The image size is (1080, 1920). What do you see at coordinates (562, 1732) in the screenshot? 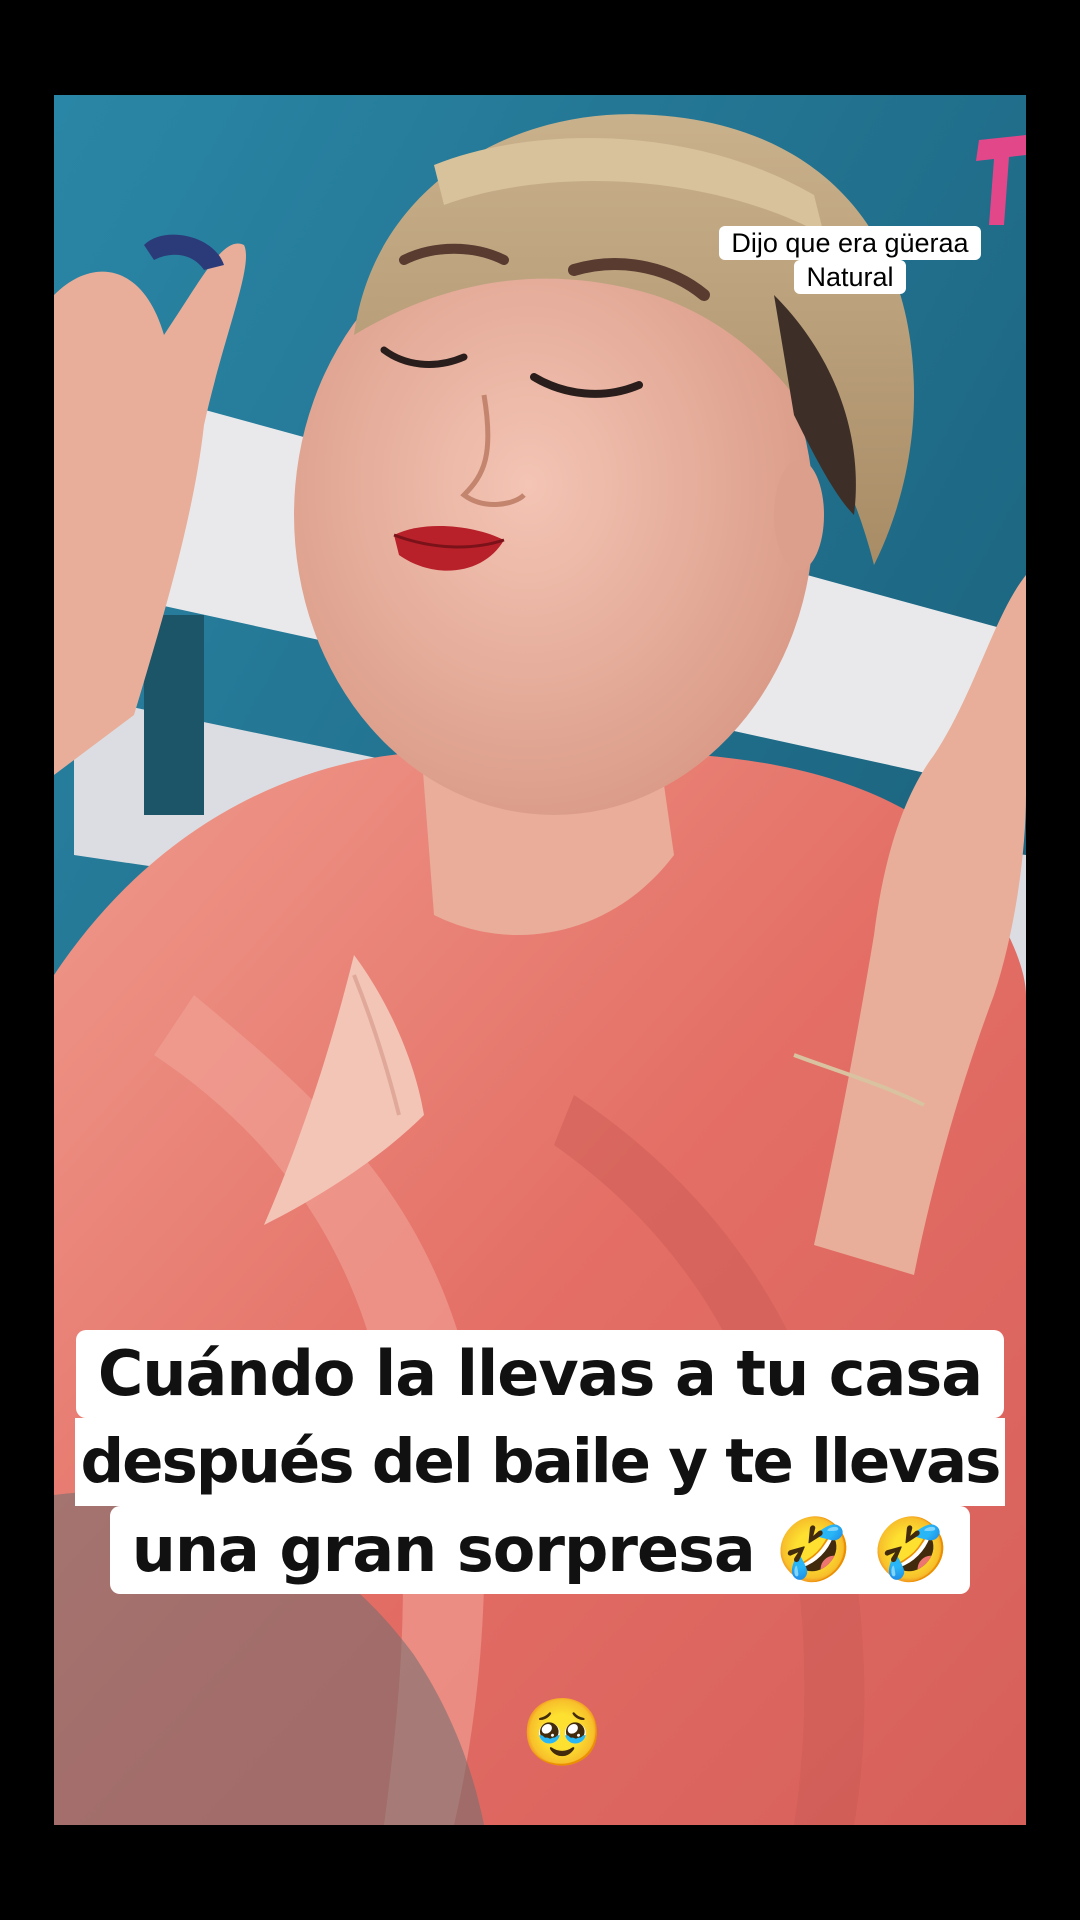
I see `pleading-face-emoji: 🥹` at bounding box center [562, 1732].